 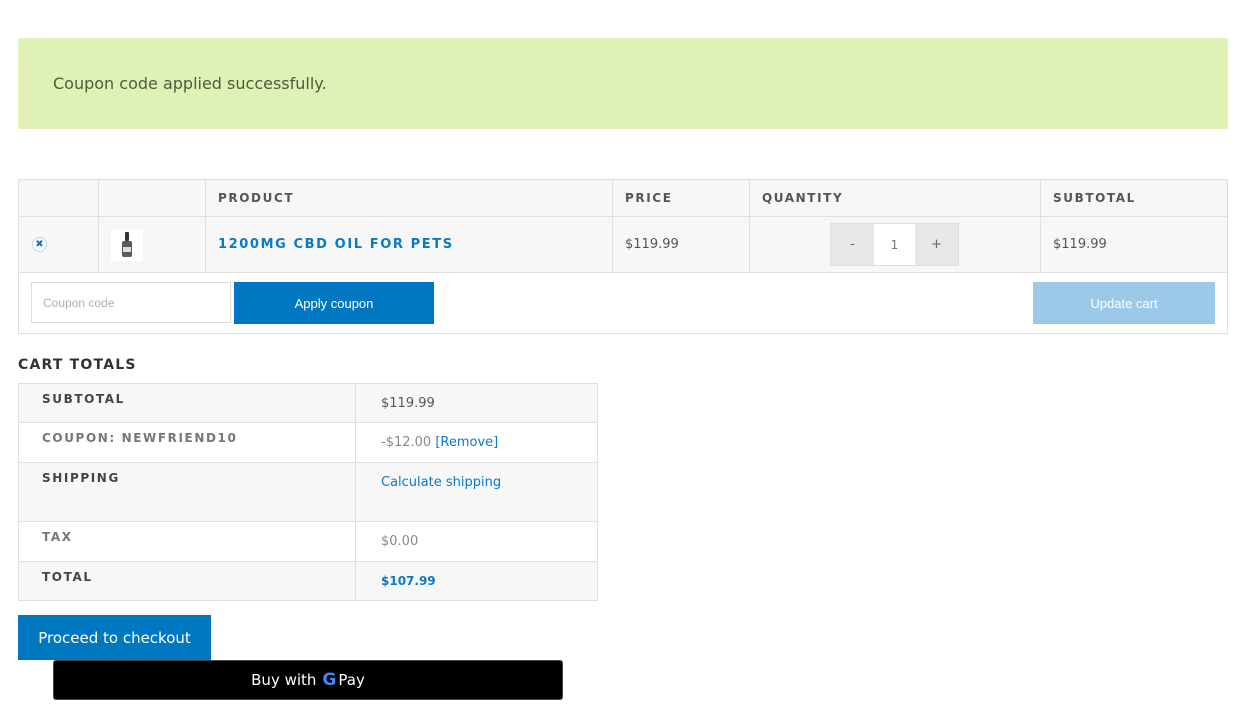 I want to click on apply-coupon-button: Apply coupon, so click(x=334, y=303).